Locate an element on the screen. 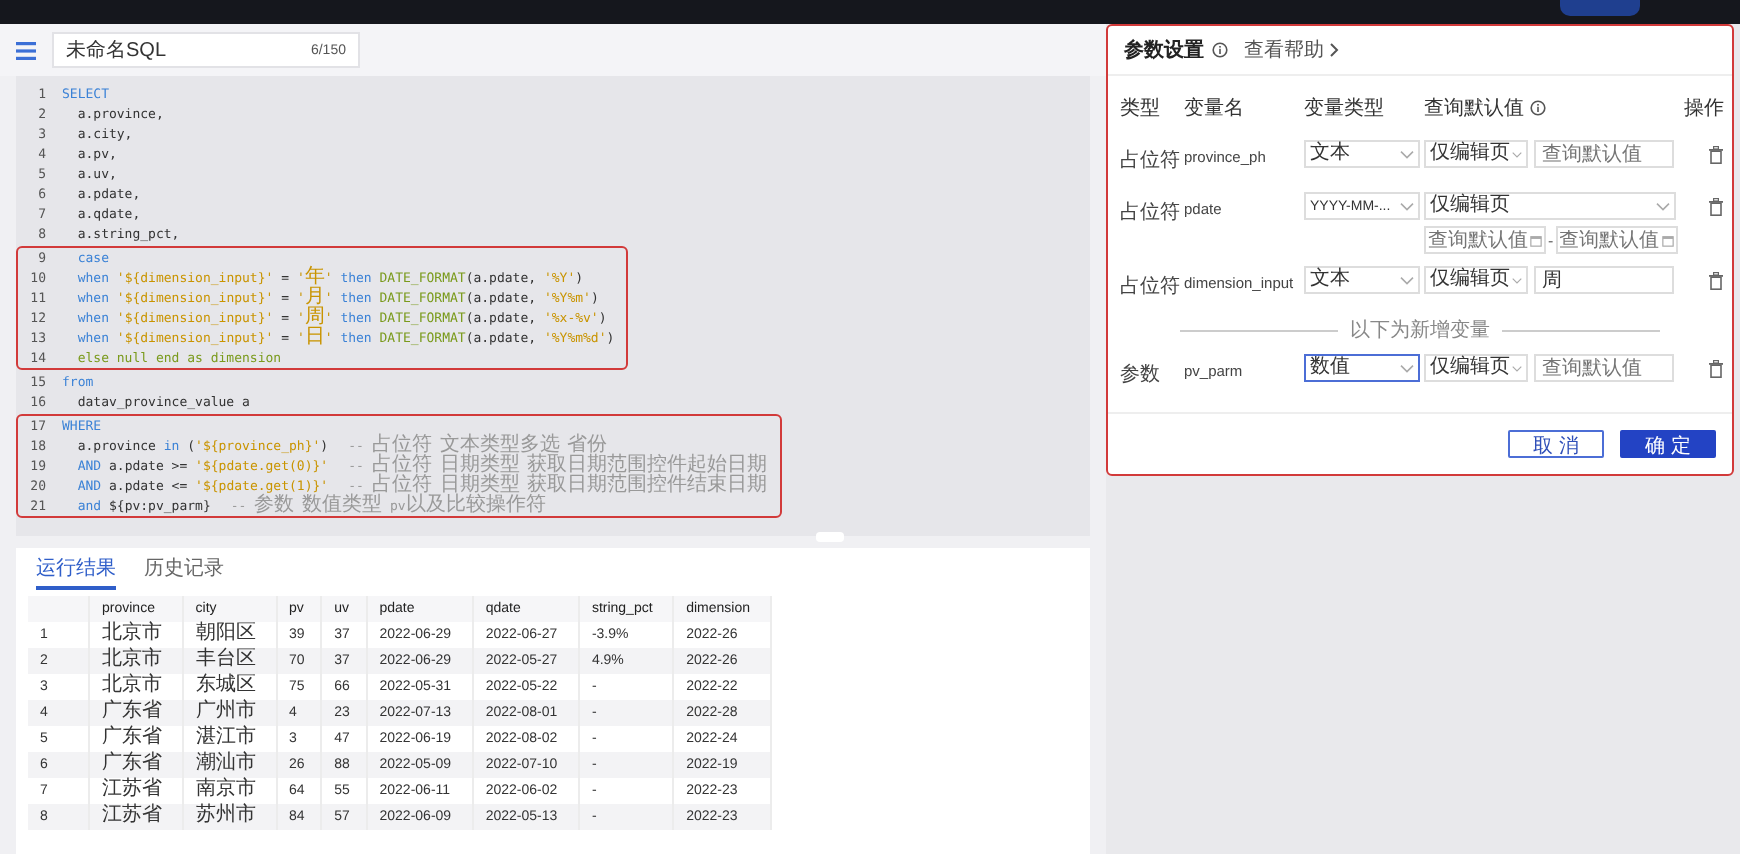  column-header: 变量类型 is located at coordinates (1345, 108).